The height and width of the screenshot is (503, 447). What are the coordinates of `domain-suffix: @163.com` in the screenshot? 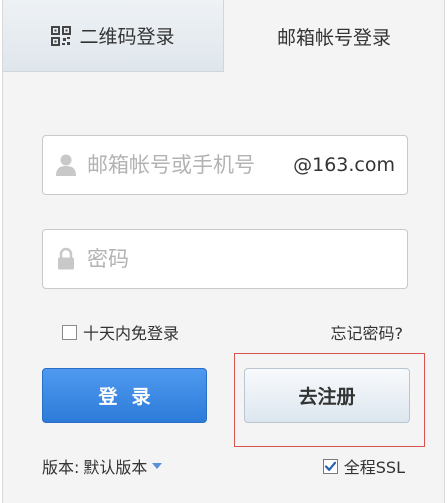 It's located at (344, 165).